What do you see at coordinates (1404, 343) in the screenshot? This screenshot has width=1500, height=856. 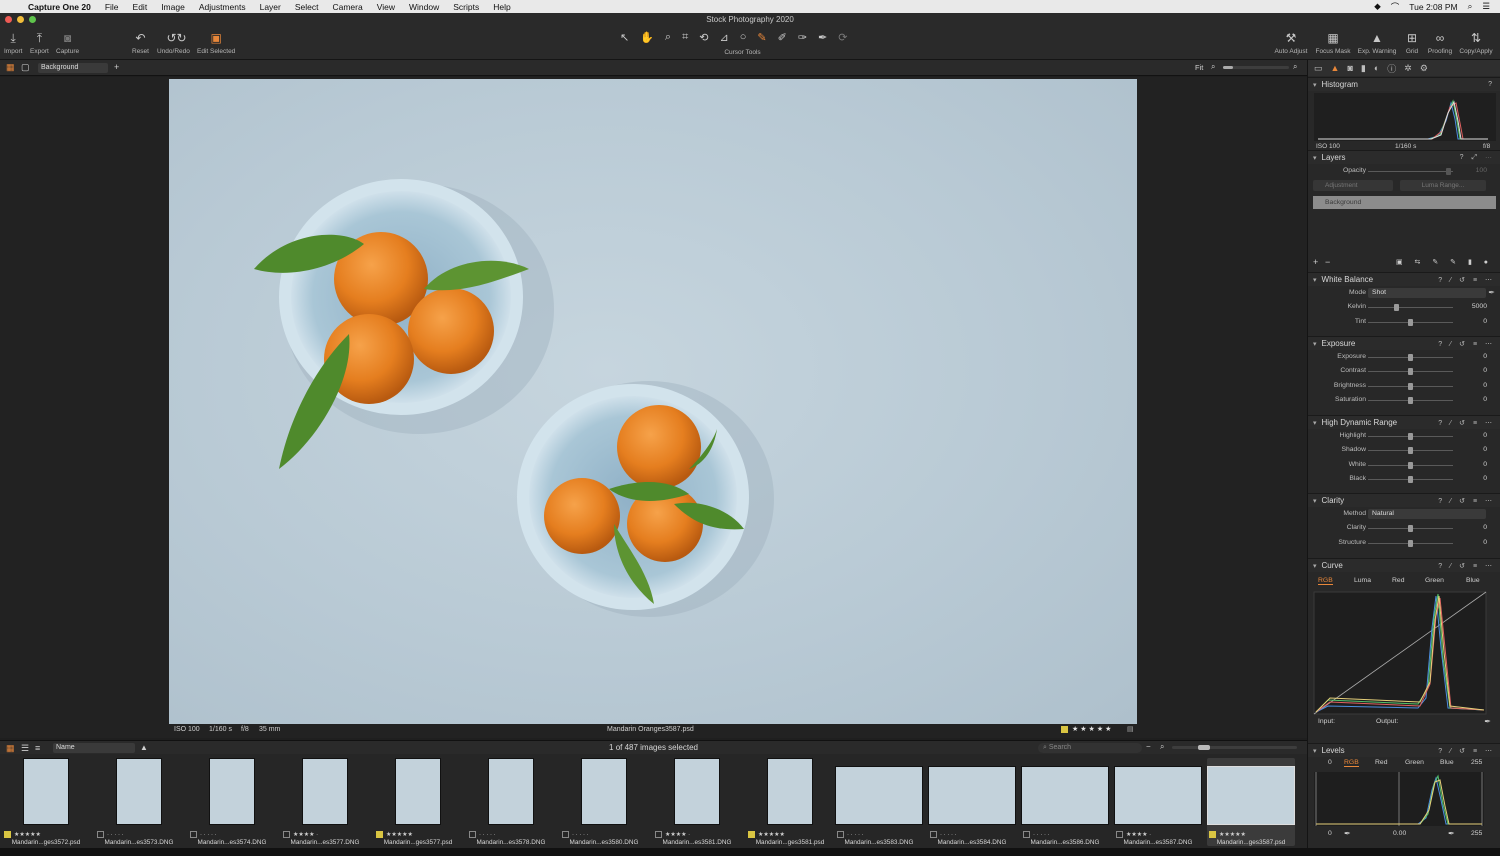 I see `exposure-header: ▾Exposure? ⁄ ↺ ≡ ⋯` at bounding box center [1404, 343].